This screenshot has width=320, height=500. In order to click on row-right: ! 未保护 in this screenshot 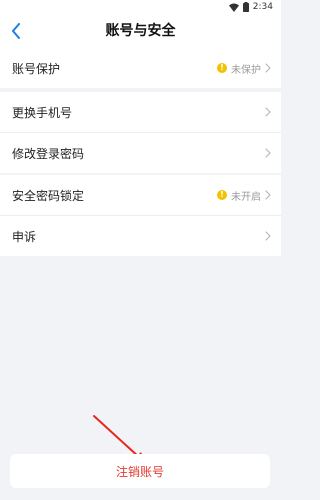, I will do `click(244, 68)`.